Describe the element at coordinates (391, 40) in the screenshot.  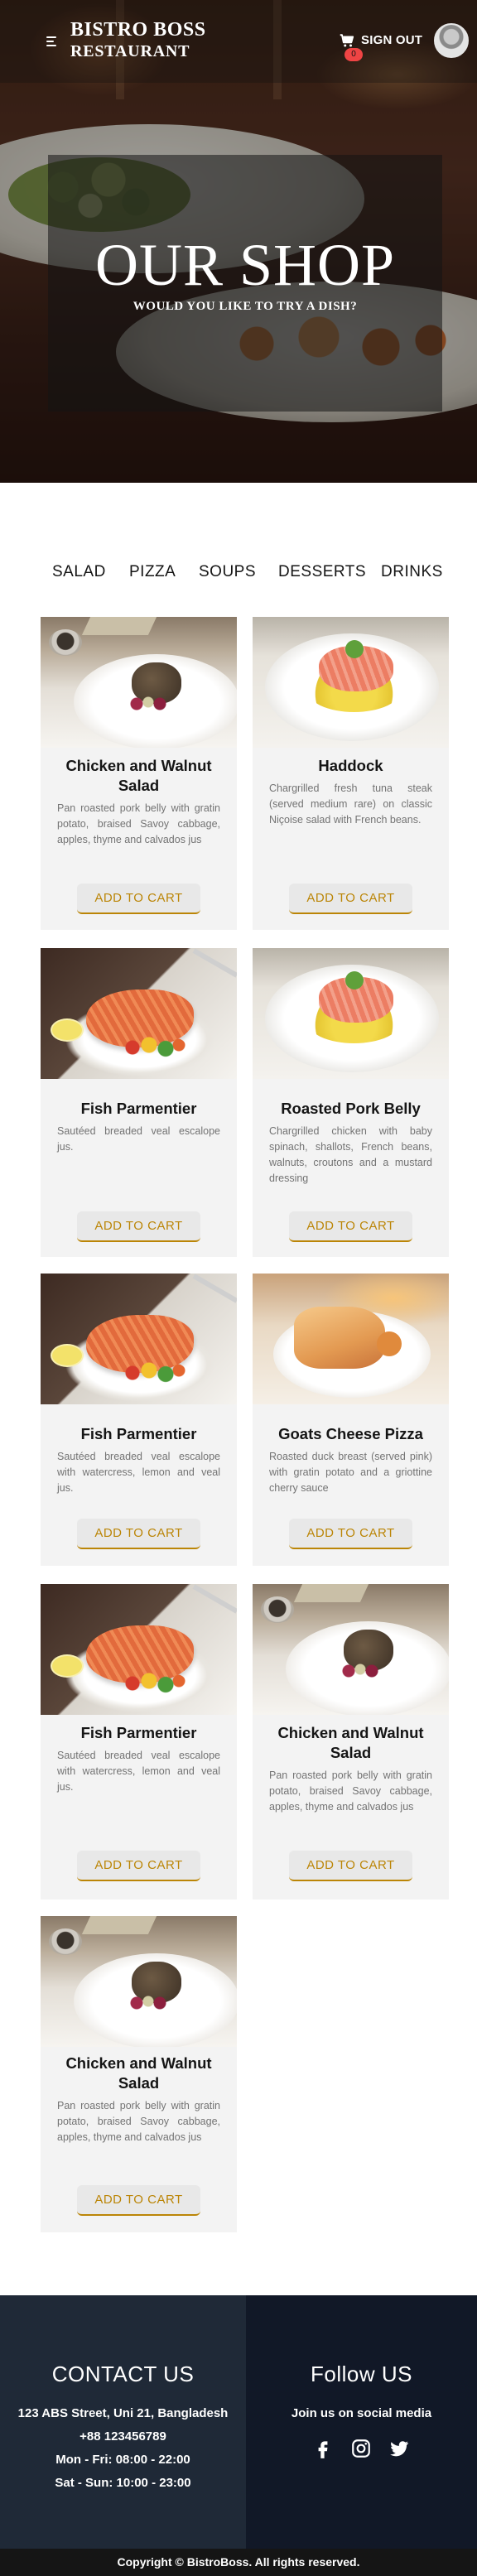
I see `sign-out-button: SIGN OUT` at that location.